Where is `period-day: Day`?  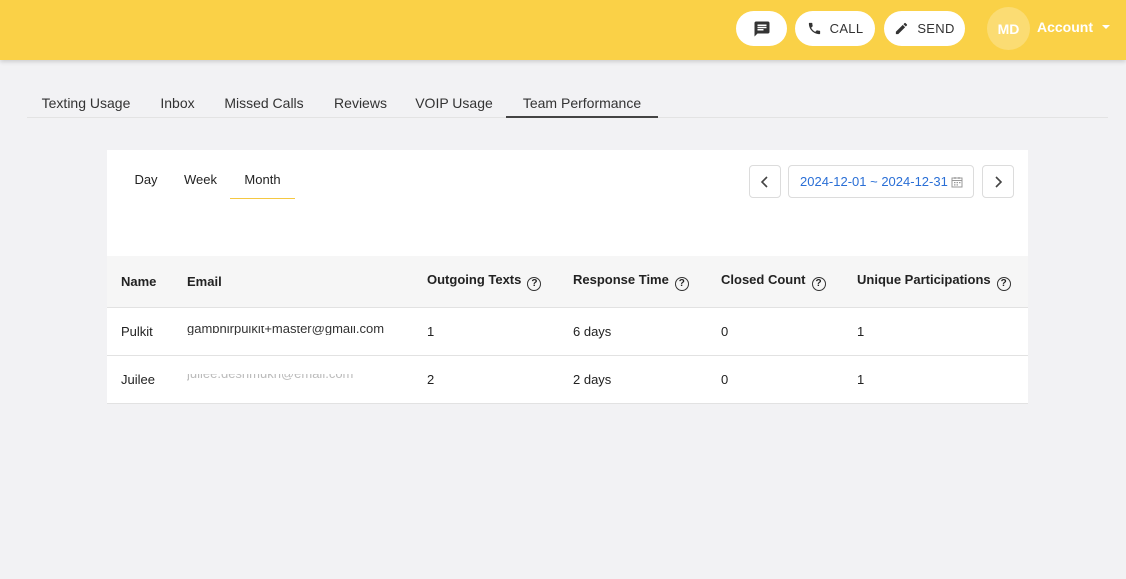 period-day: Day is located at coordinates (146, 185).